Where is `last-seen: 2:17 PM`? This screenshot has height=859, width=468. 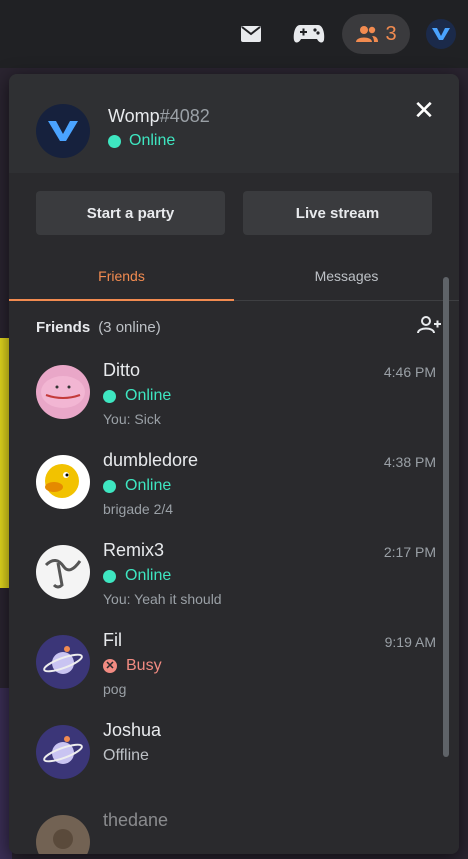 last-seen: 2:17 PM is located at coordinates (409, 552).